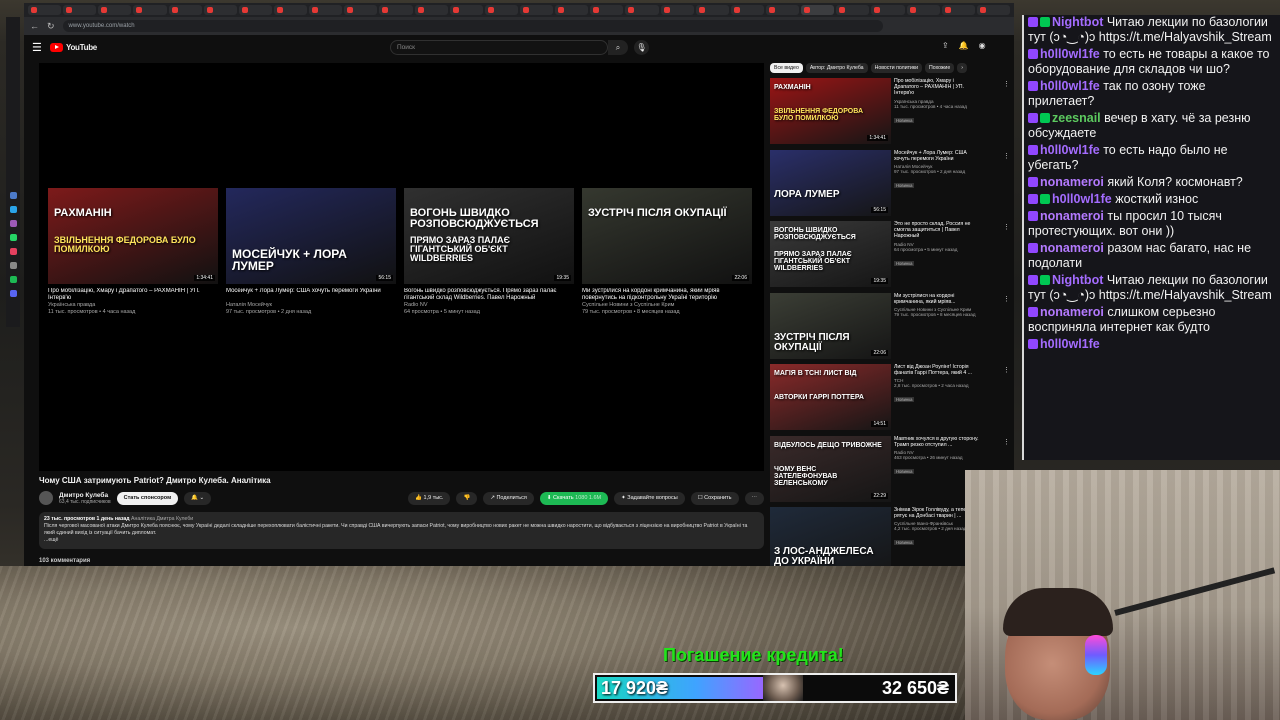 This screenshot has width=1280, height=720. Describe the element at coordinates (896, 68) in the screenshot. I see `filter-chip: Новости политики` at that location.